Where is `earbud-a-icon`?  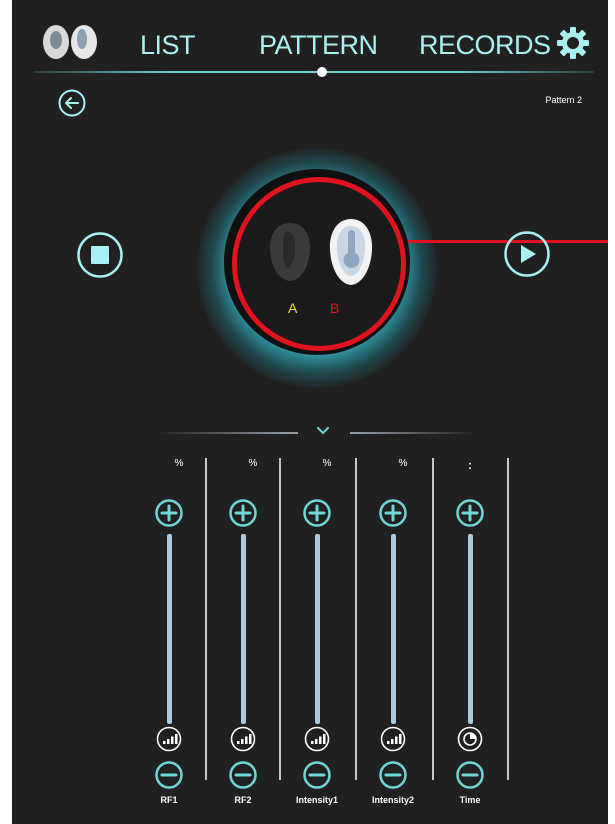
earbud-a-icon is located at coordinates (290, 252).